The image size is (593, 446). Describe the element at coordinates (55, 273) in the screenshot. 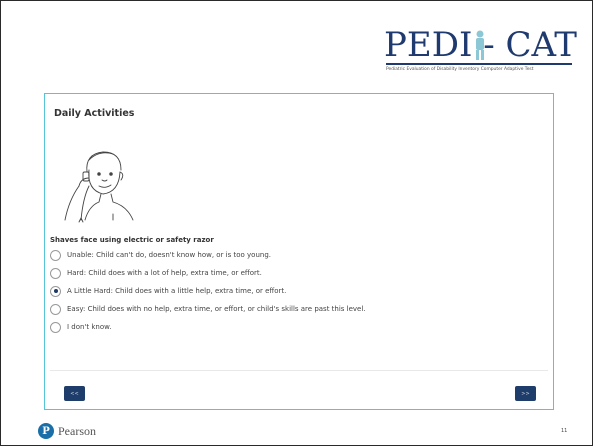

I see `radio-hard` at that location.